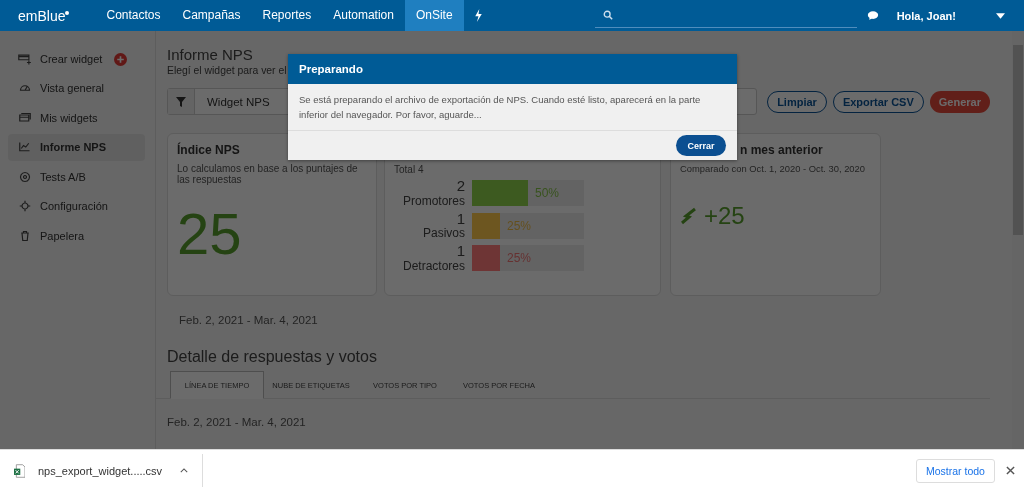  I want to click on close-button: Cerrar, so click(701, 146).